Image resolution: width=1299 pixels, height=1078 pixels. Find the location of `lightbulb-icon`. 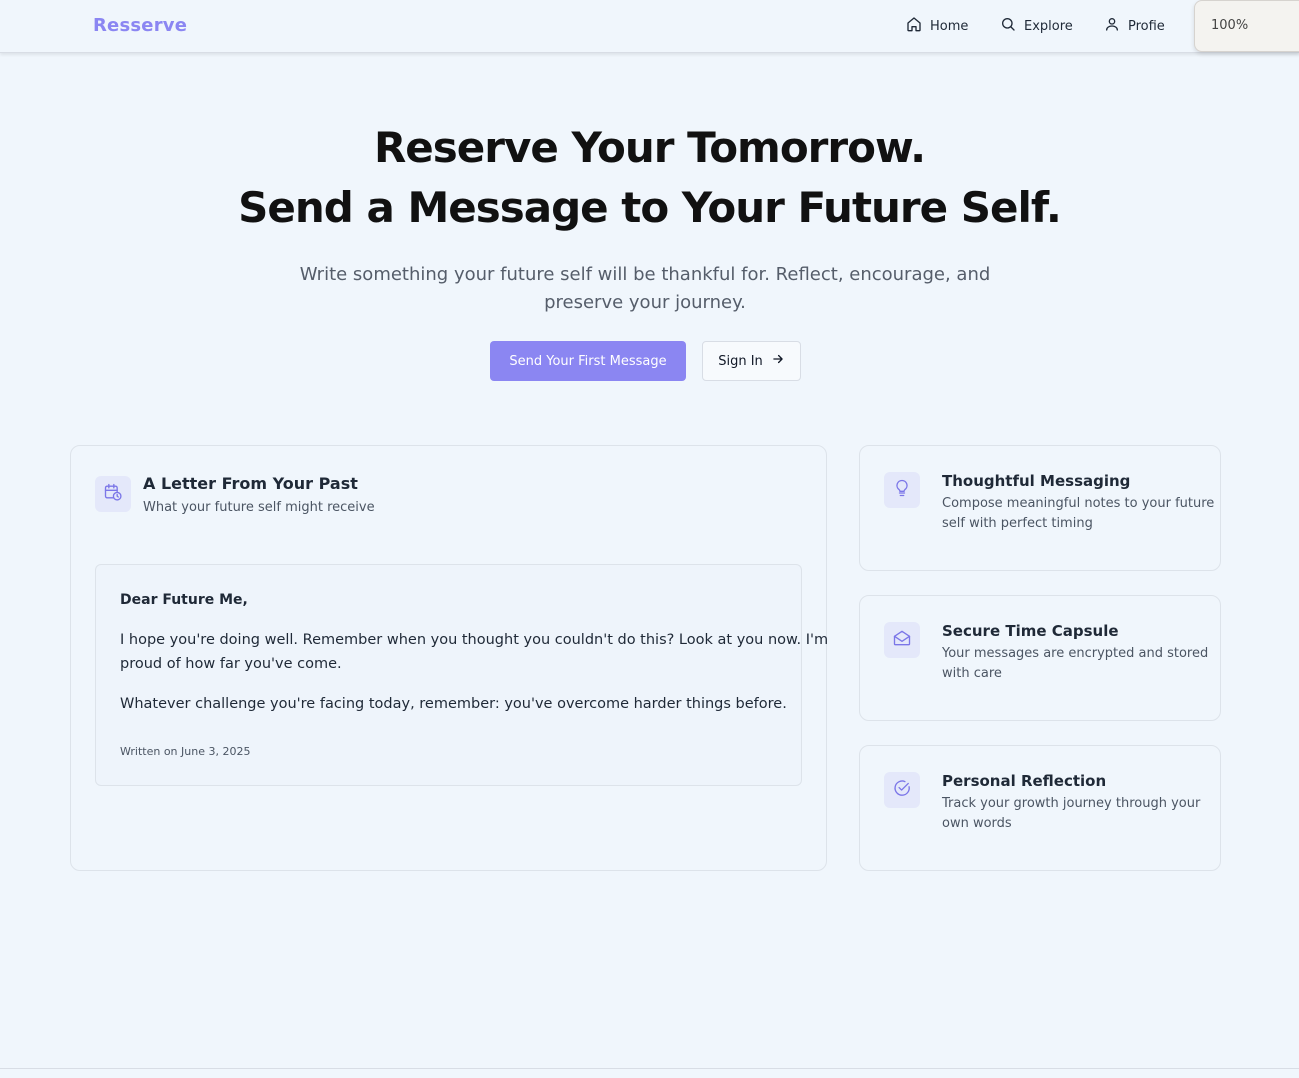

lightbulb-icon is located at coordinates (902, 490).